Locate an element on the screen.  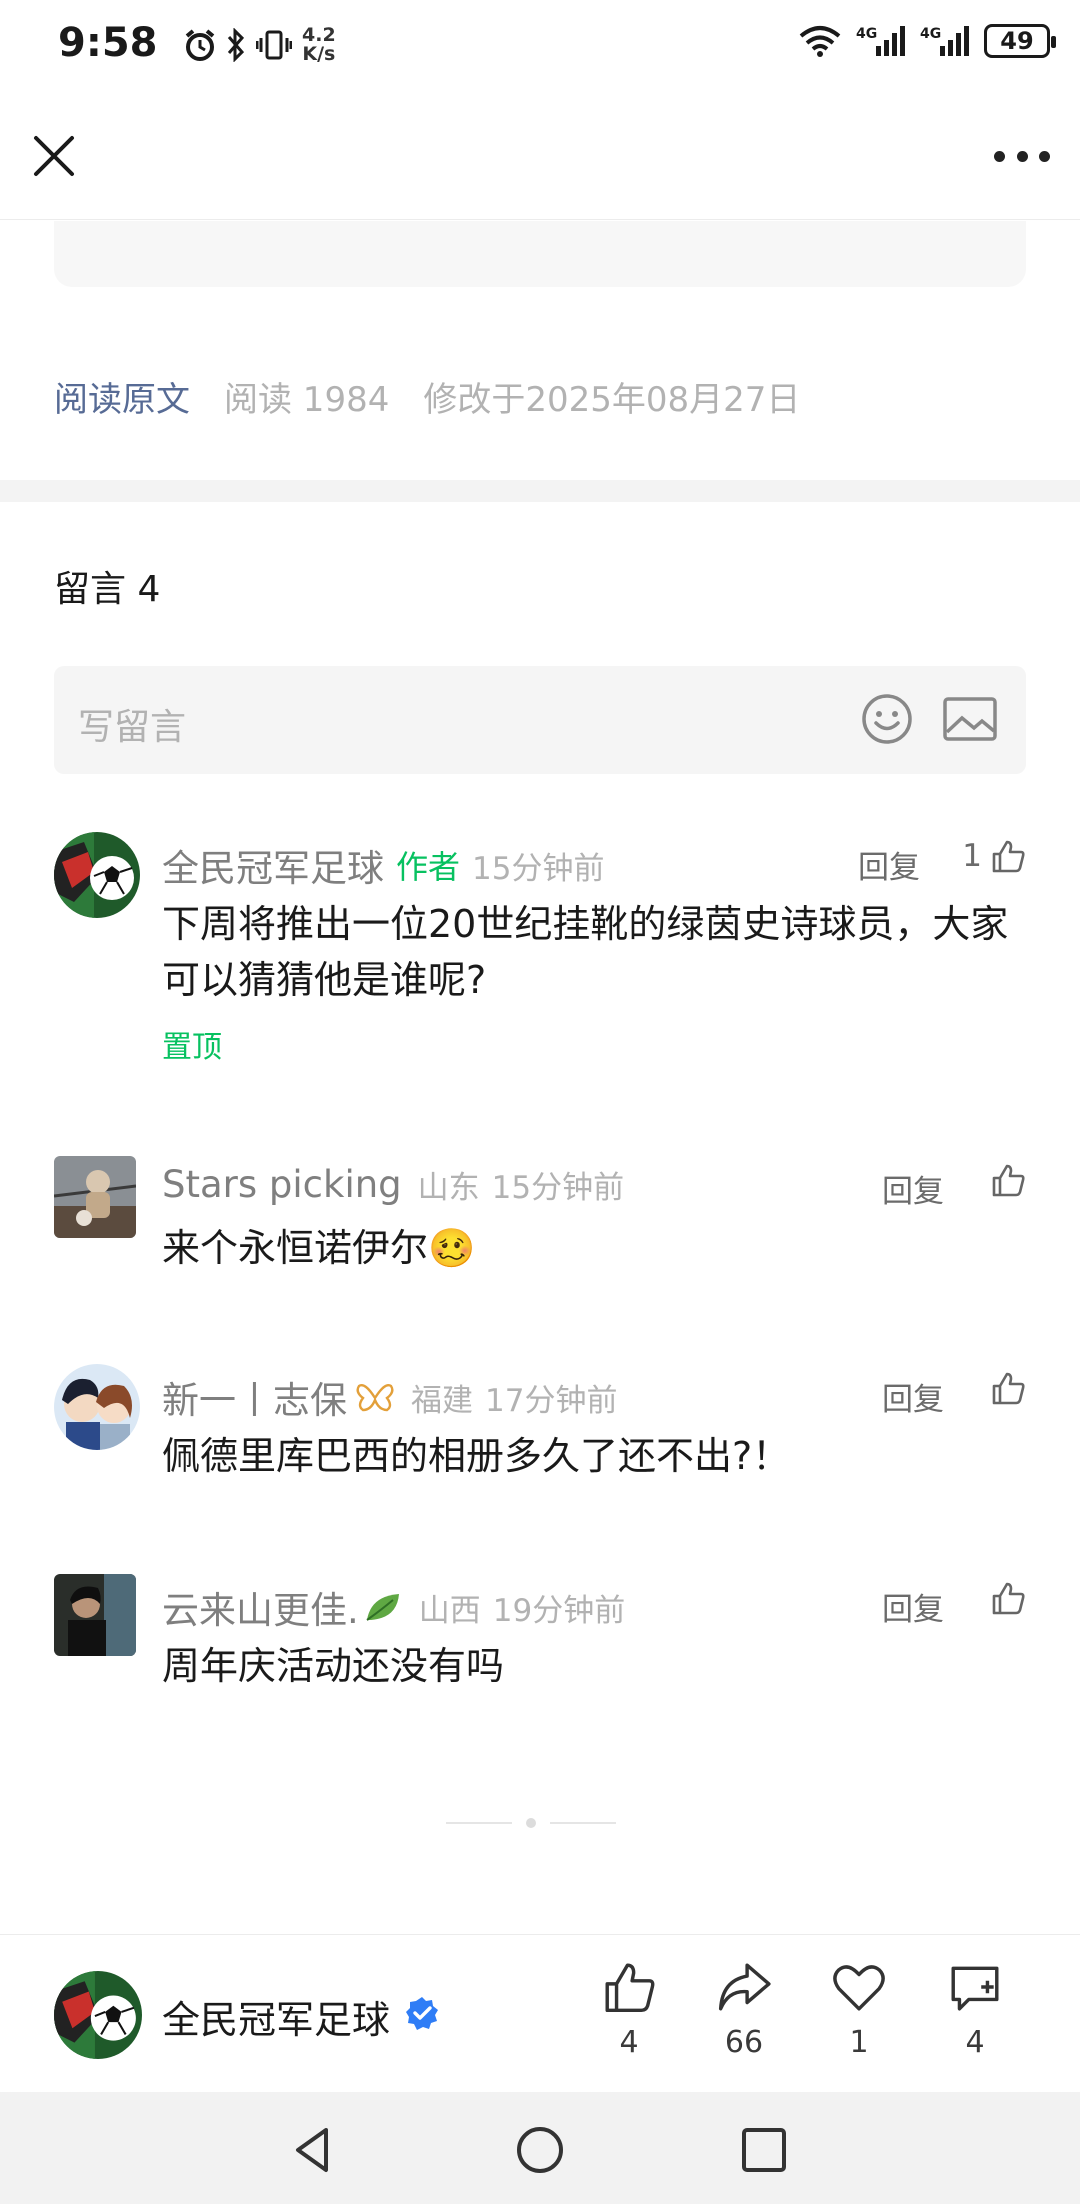
read-count: 阅读 1984 is located at coordinates (307, 400).